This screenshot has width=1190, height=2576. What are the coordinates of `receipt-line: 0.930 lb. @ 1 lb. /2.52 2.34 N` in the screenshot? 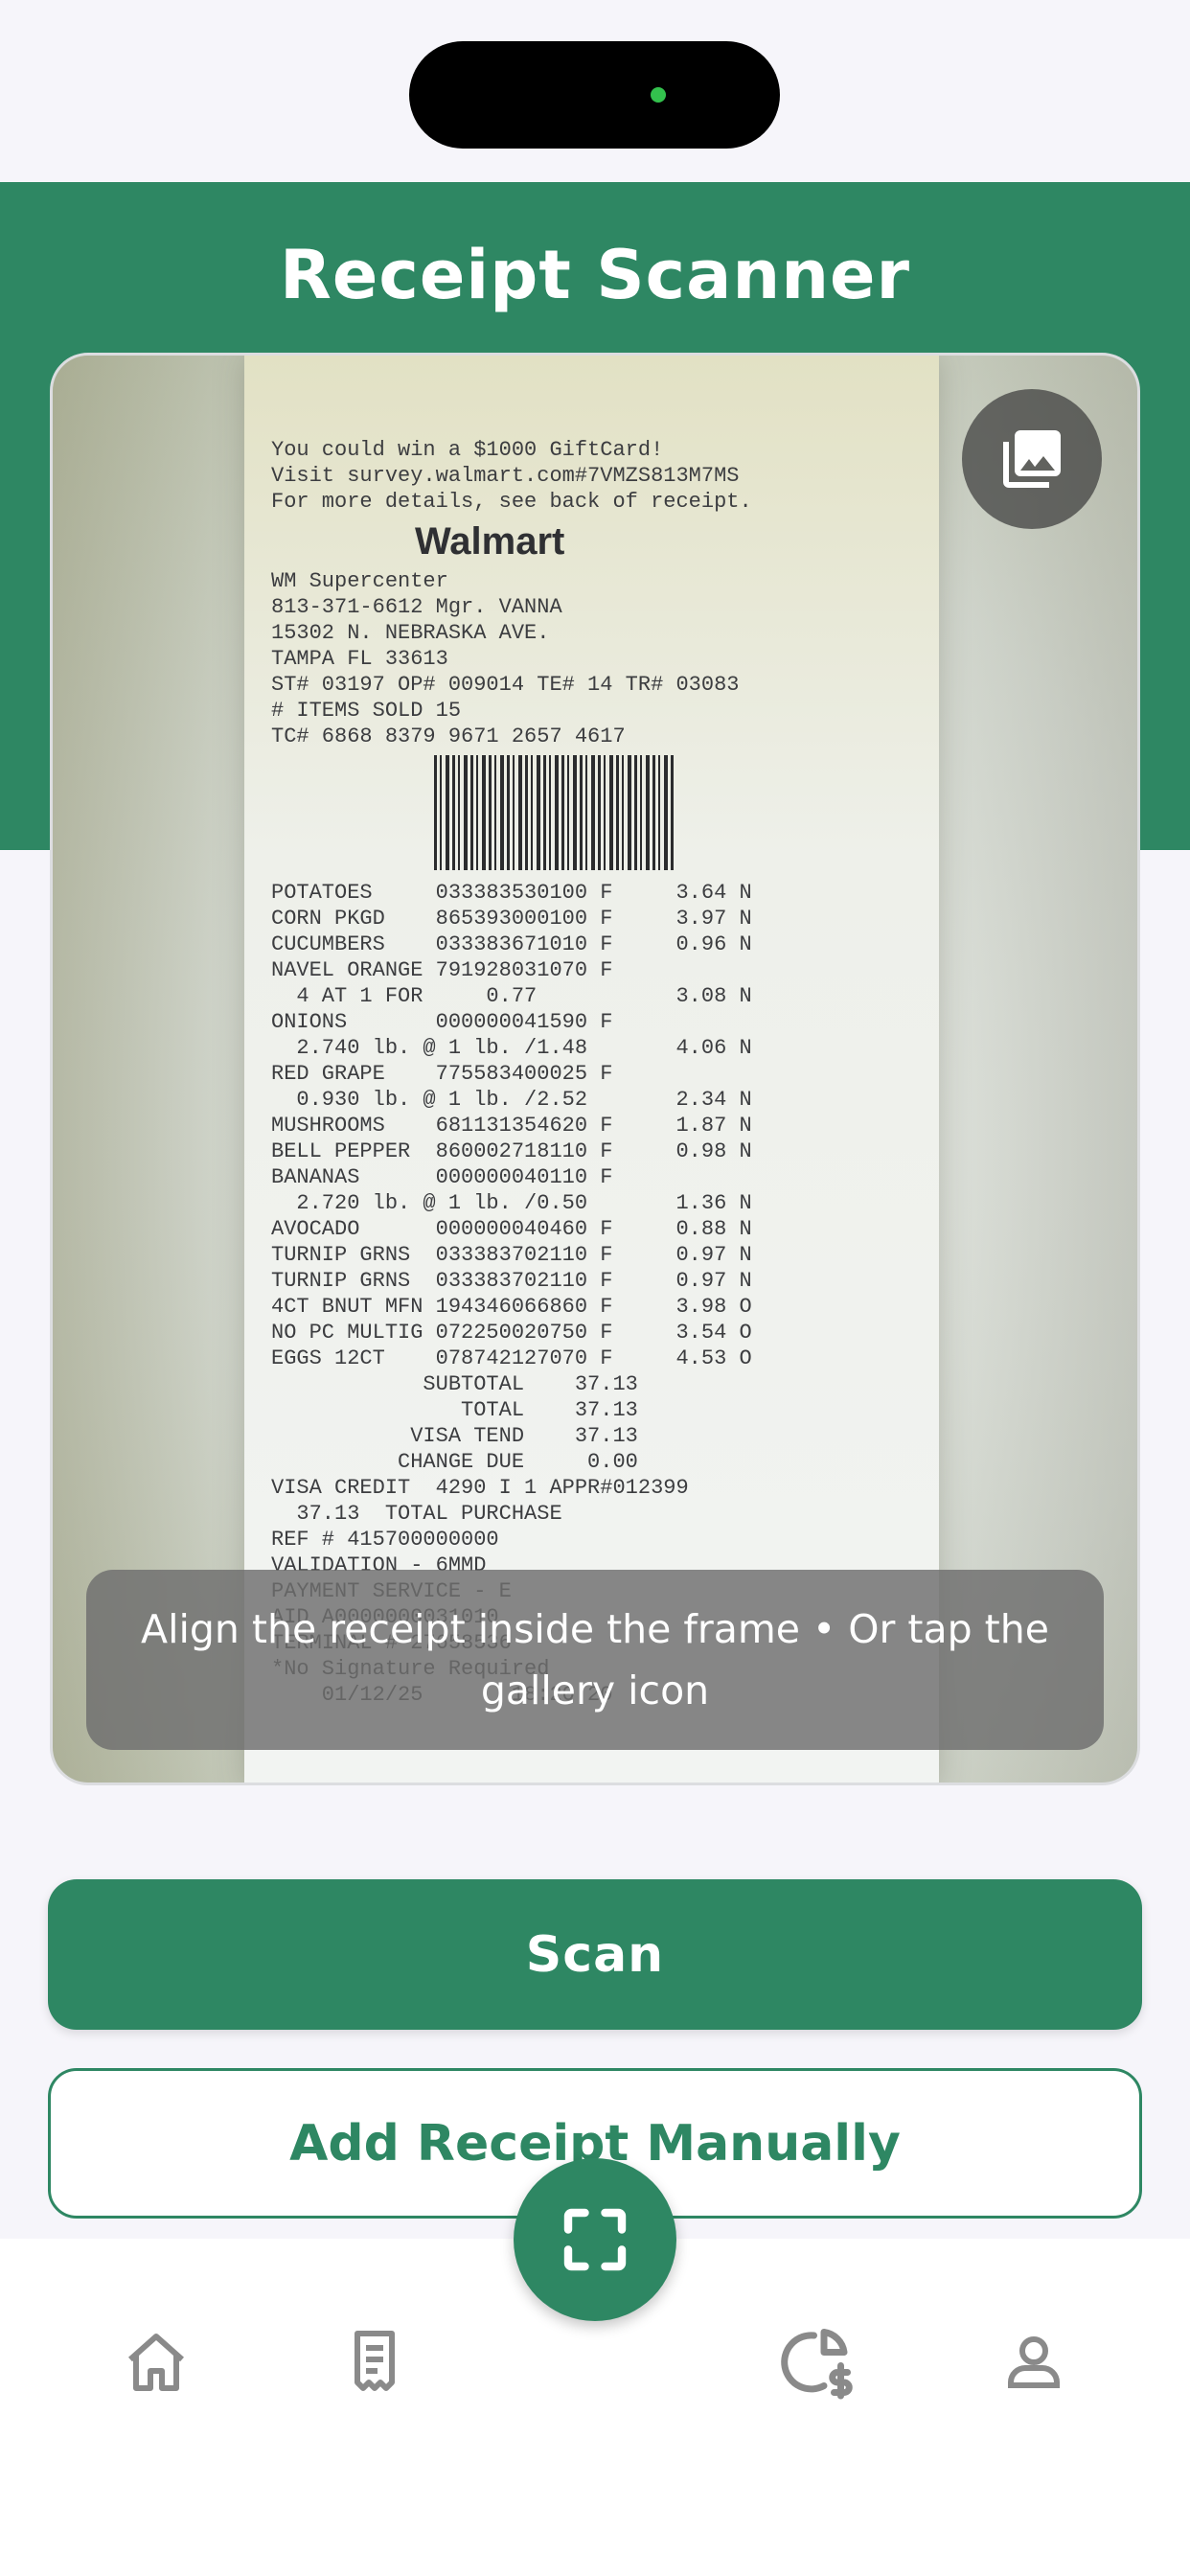 It's located at (512, 1100).